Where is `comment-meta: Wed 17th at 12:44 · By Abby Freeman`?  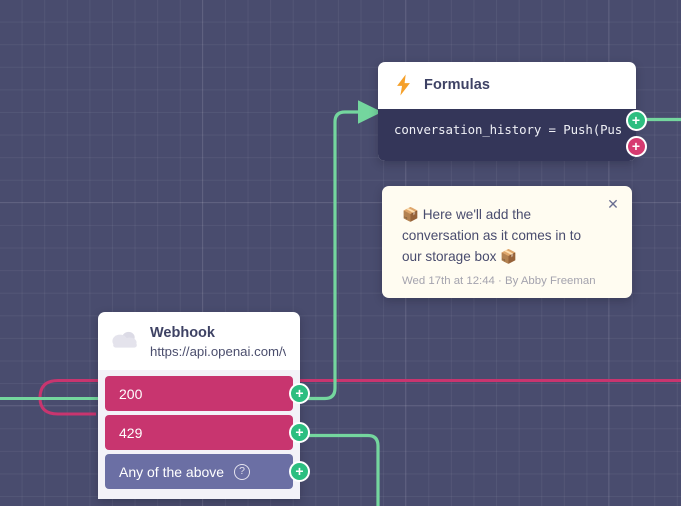
comment-meta: Wed 17th at 12:44 · By Abby Freeman is located at coordinates (499, 281).